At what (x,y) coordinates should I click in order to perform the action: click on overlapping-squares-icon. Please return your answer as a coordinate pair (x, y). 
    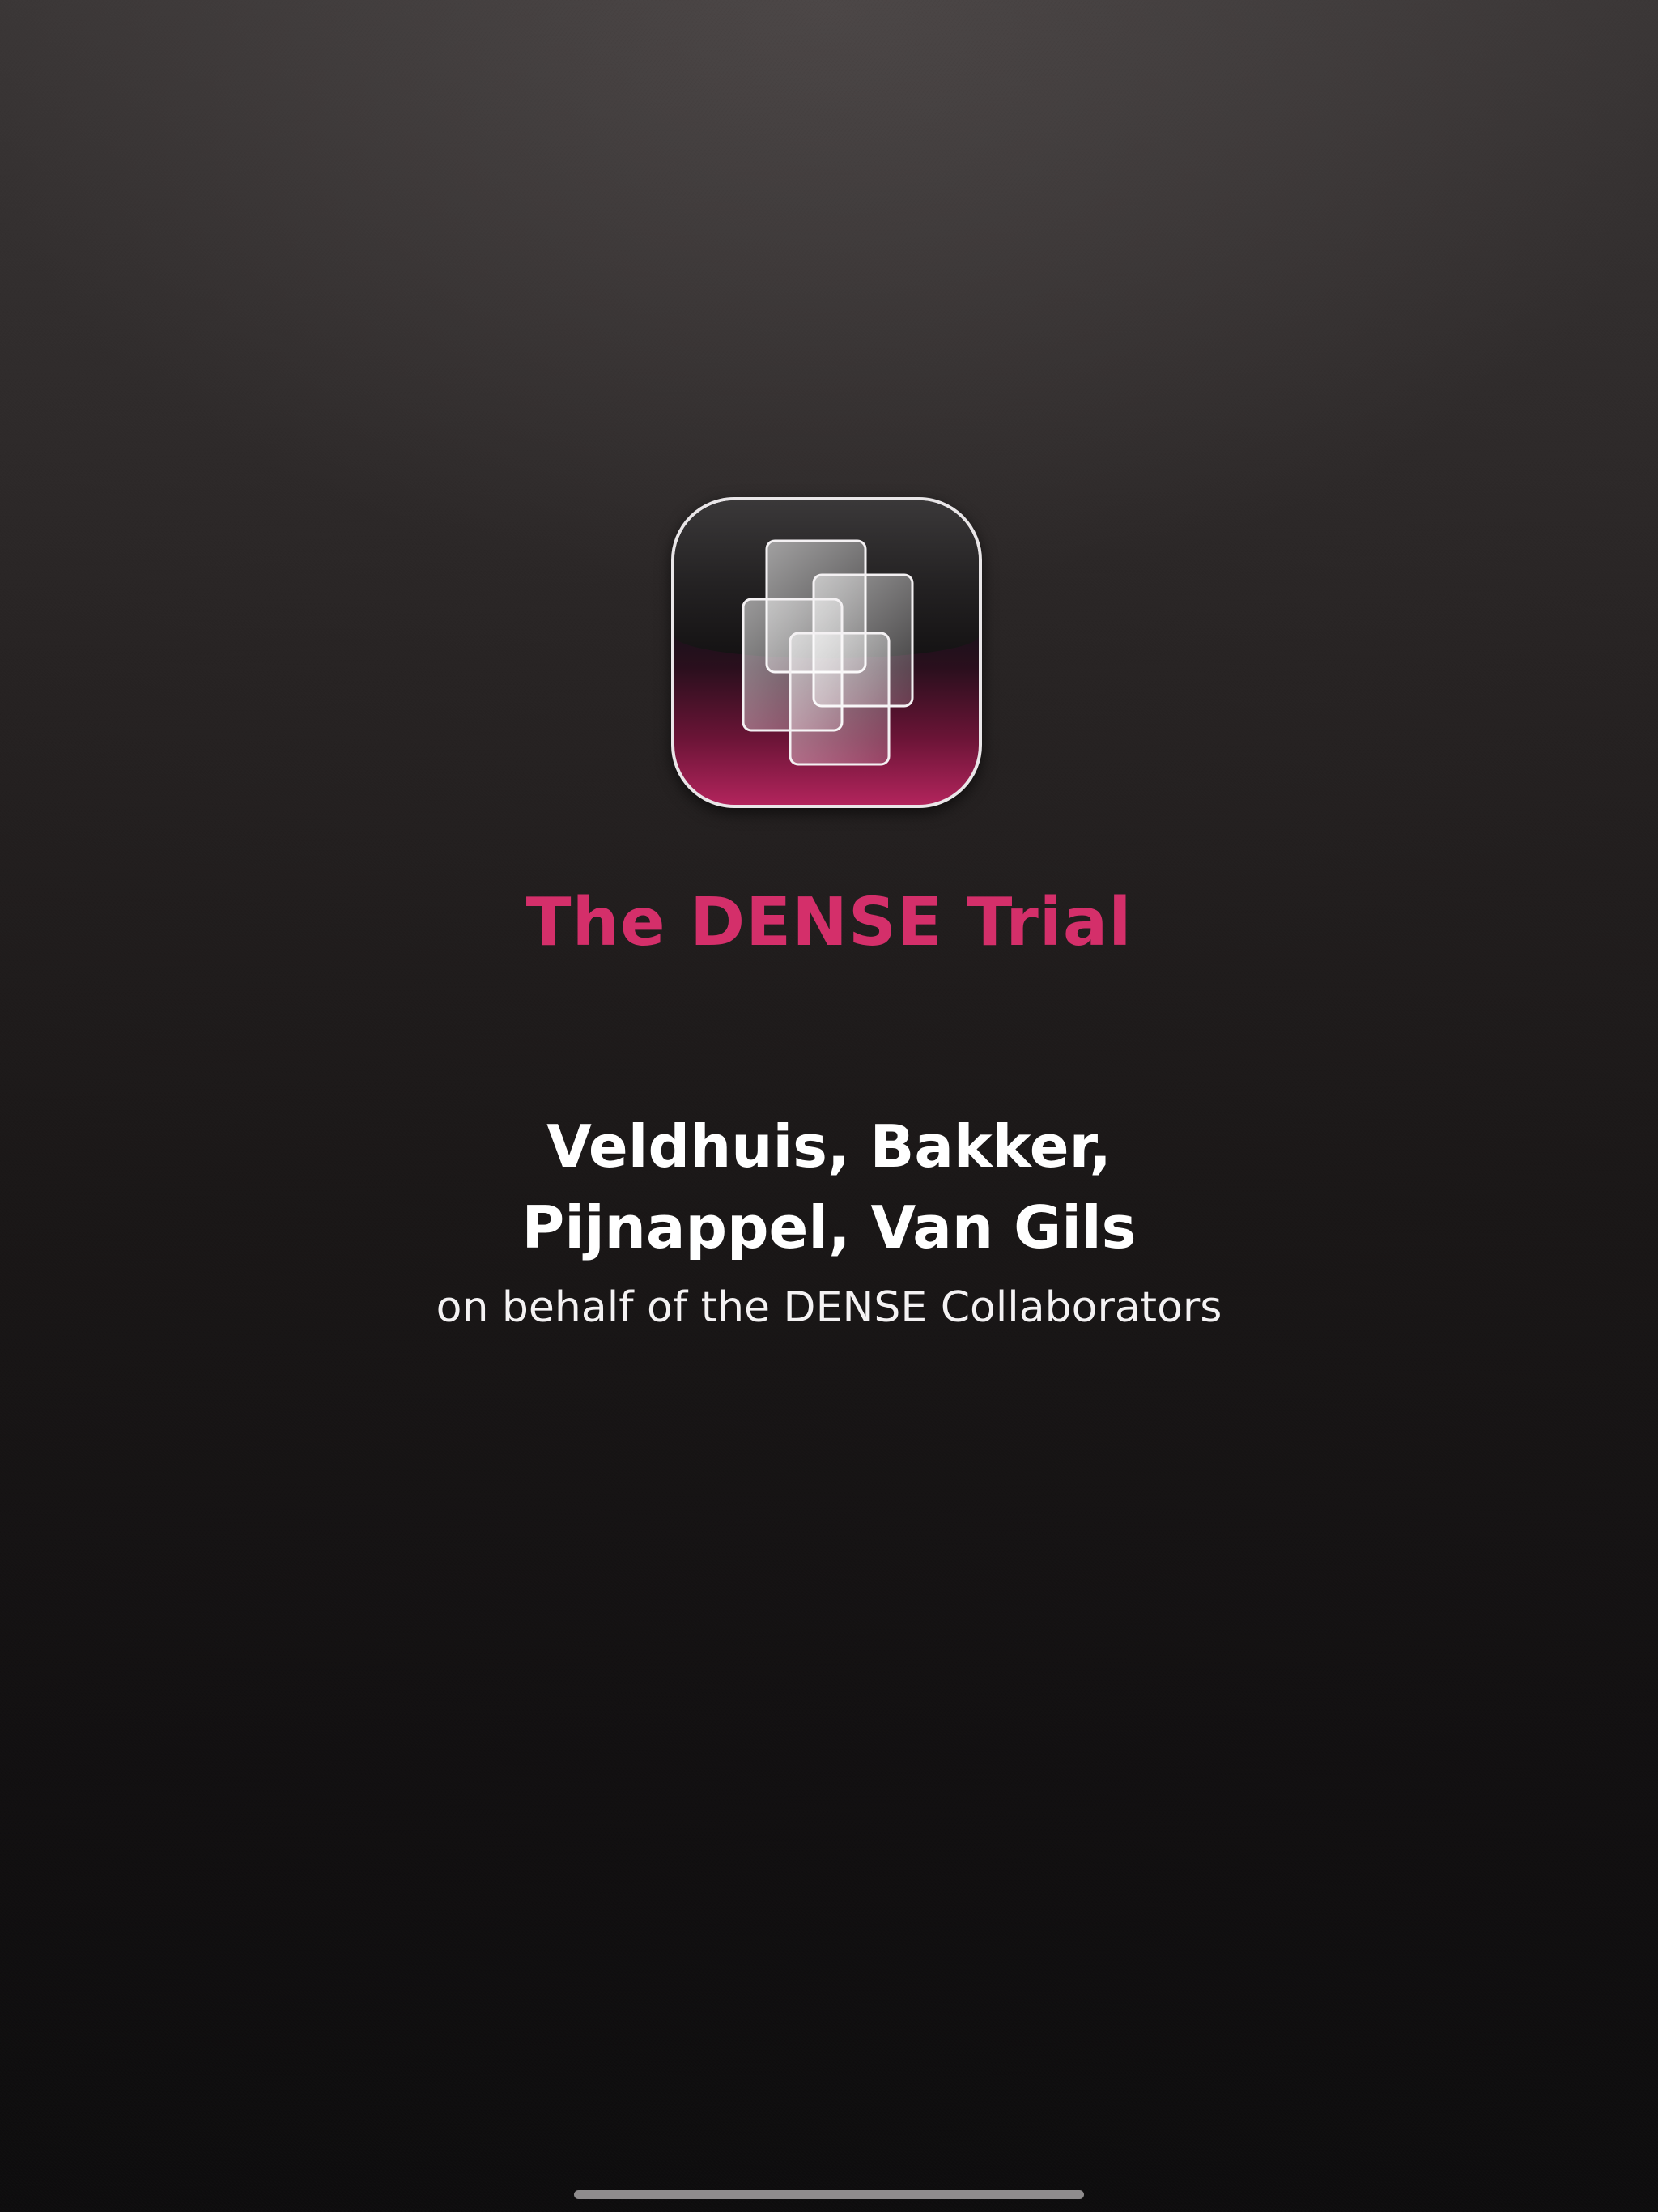
    Looking at the image, I should click on (828, 653).